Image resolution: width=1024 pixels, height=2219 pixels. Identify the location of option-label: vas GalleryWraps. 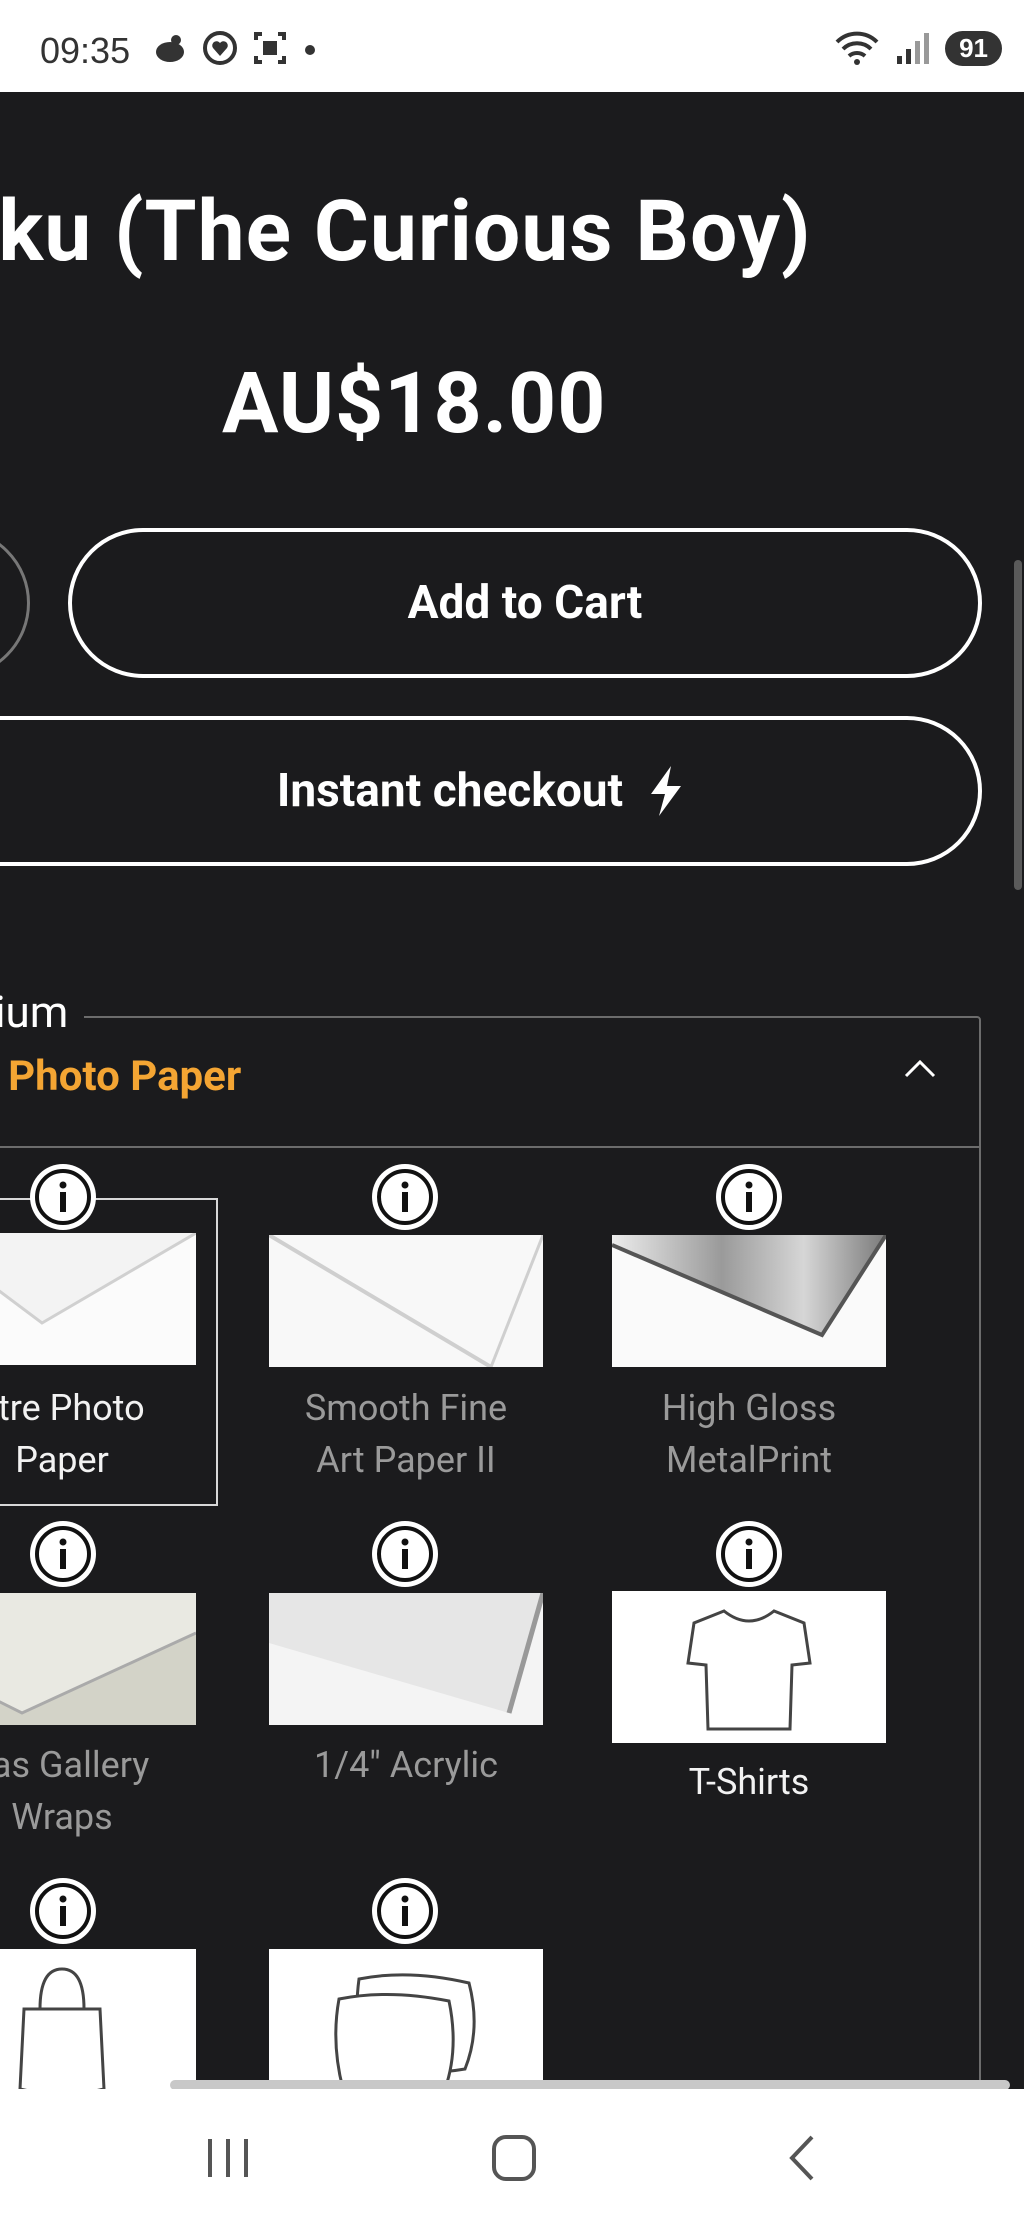
(75, 1791).